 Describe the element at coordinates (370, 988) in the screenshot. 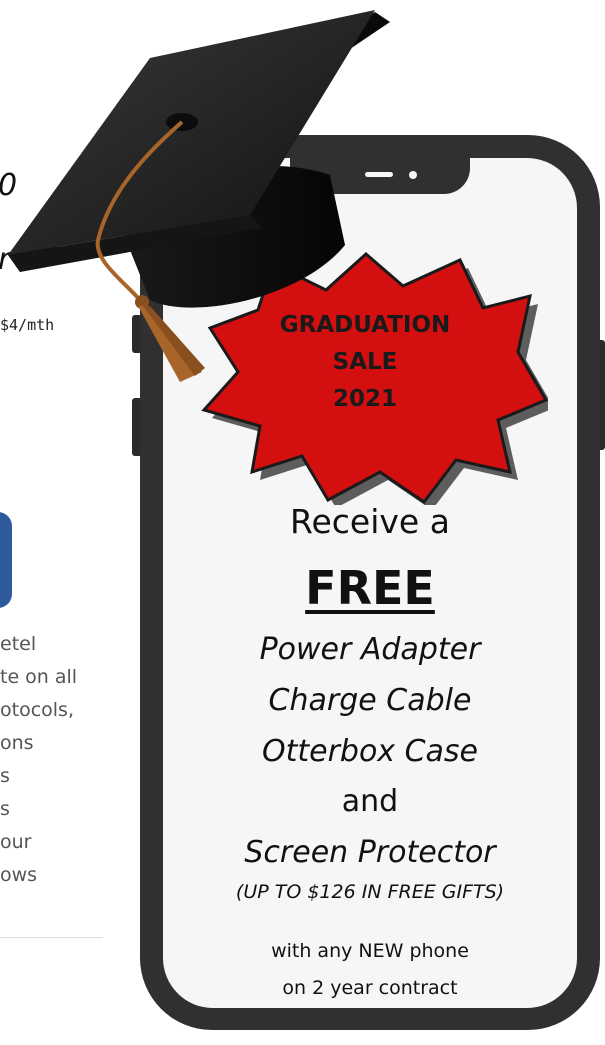

I see `offer-condition-line-2: on 2 year contract` at that location.